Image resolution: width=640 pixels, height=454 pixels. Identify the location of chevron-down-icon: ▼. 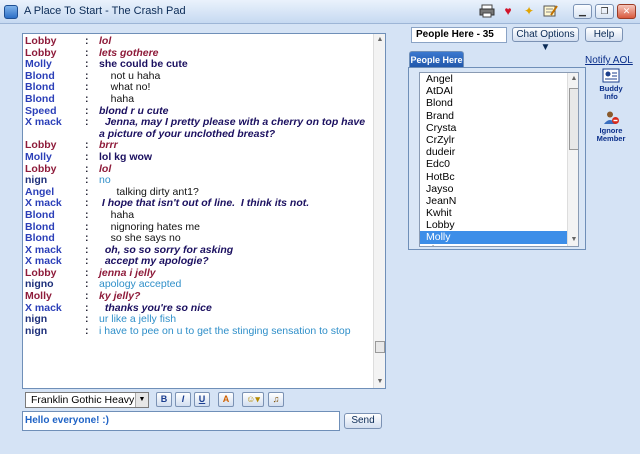
(141, 400).